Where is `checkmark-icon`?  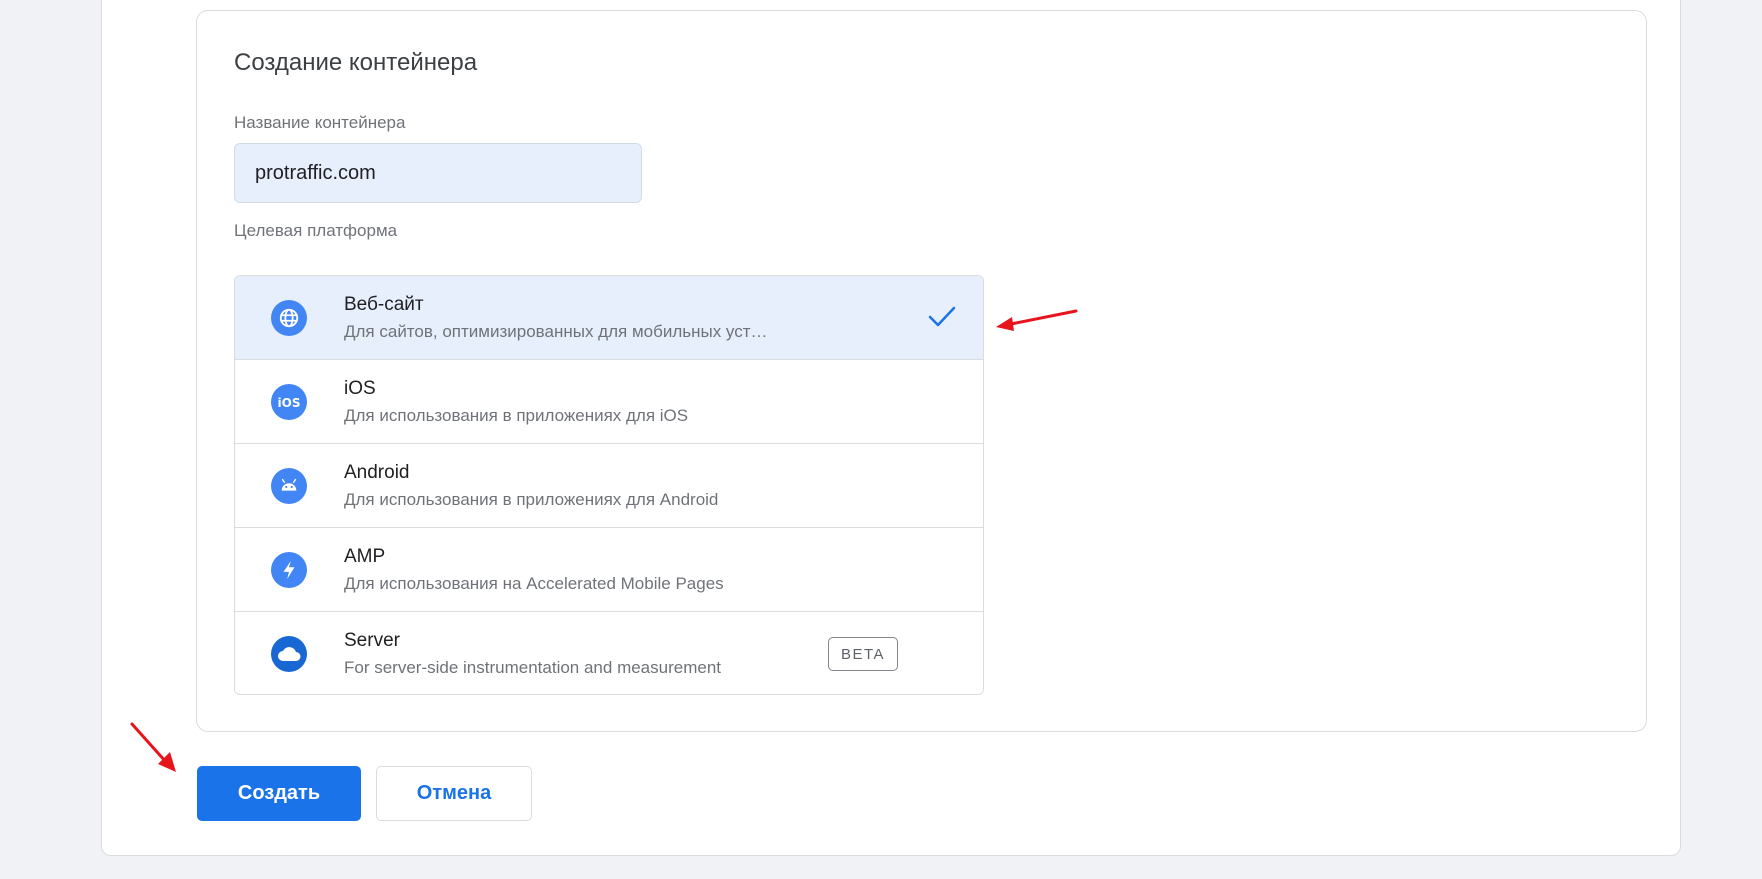 checkmark-icon is located at coordinates (942, 318).